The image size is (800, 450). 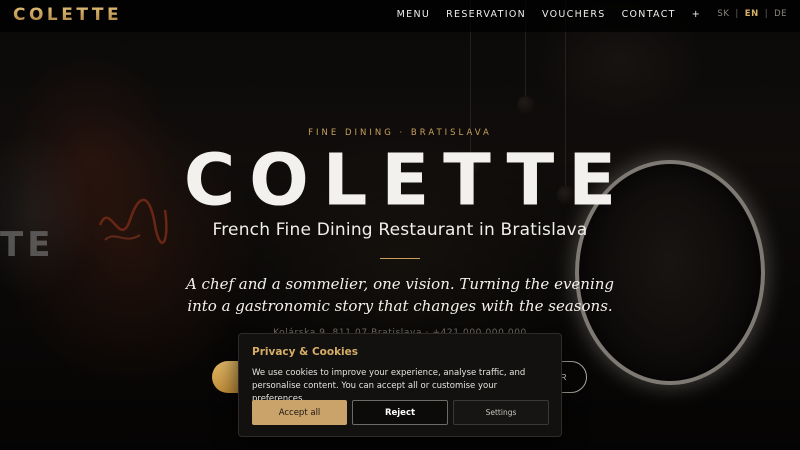 I want to click on logo: COLETTE, so click(x=67, y=15).